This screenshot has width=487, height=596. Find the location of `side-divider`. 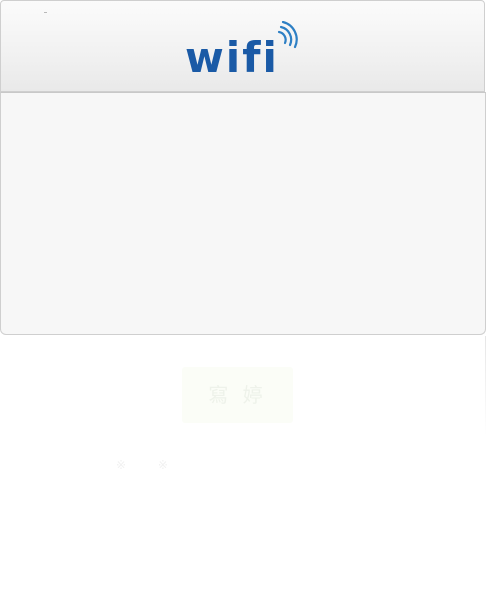

side-divider is located at coordinates (485, 386).